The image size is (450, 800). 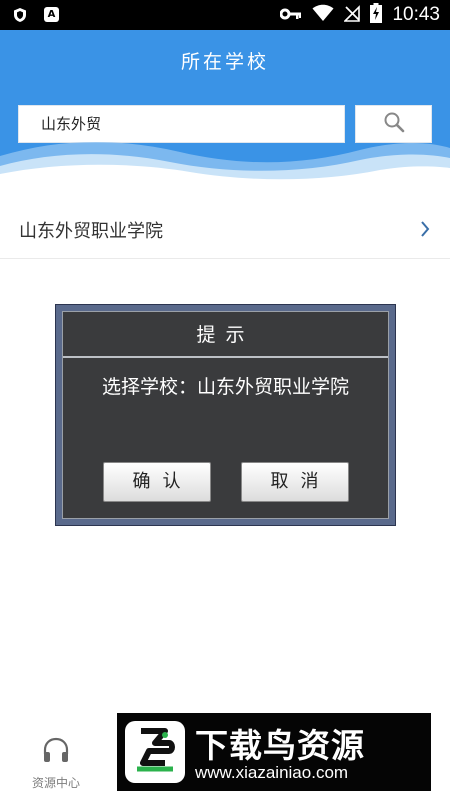 I want to click on battery-charging-icon, so click(x=376, y=15).